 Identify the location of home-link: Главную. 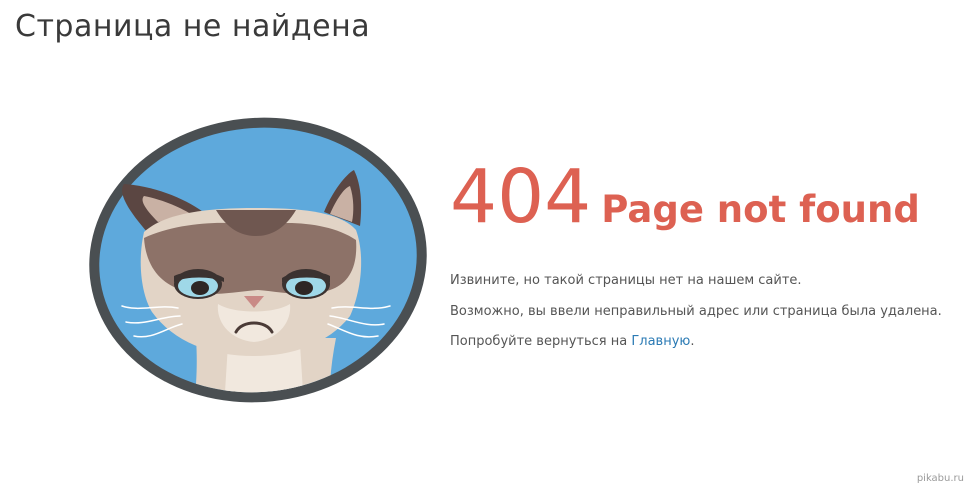
(660, 341).